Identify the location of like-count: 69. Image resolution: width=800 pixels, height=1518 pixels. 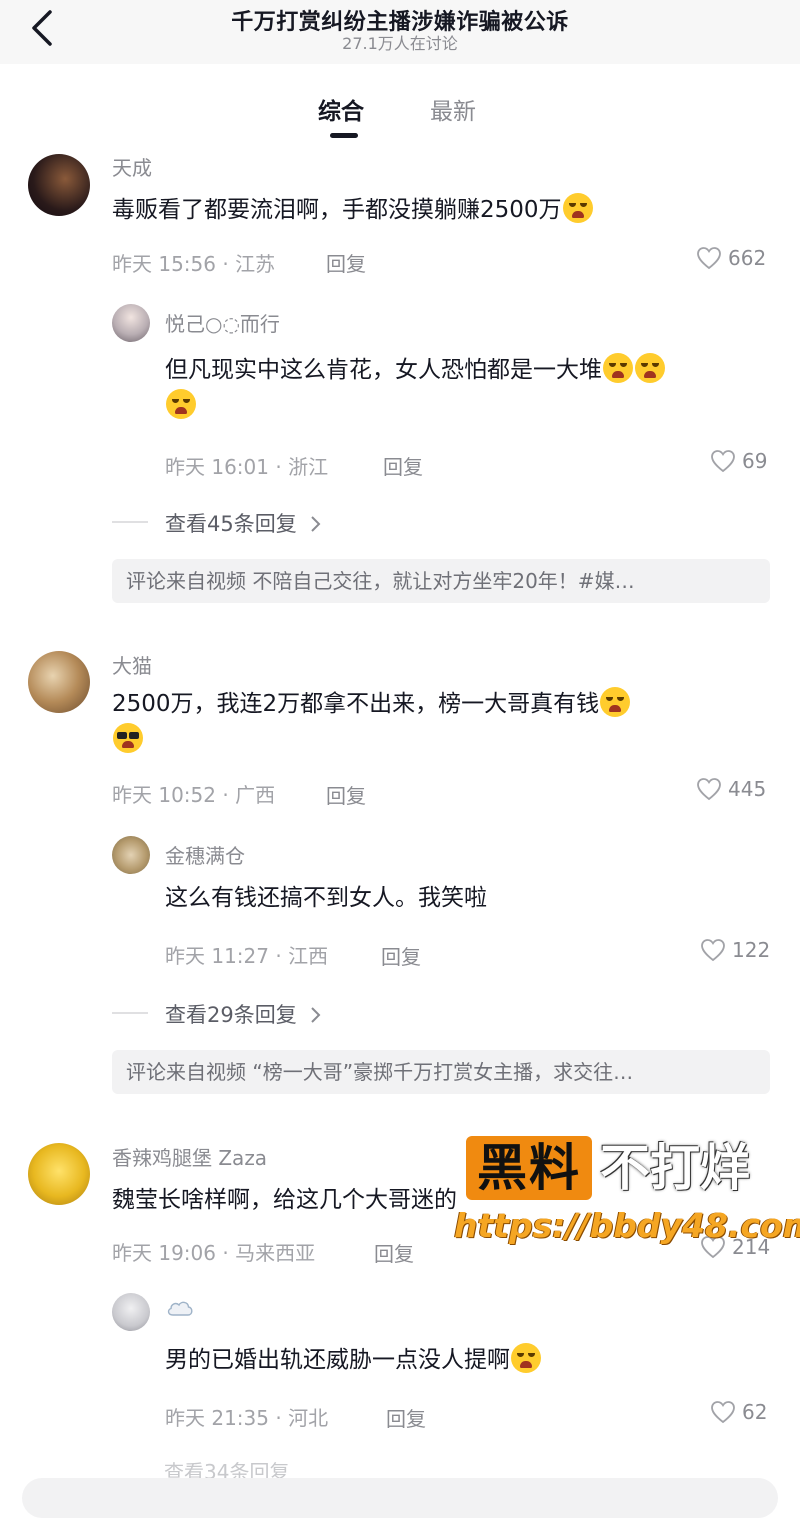
(755, 461).